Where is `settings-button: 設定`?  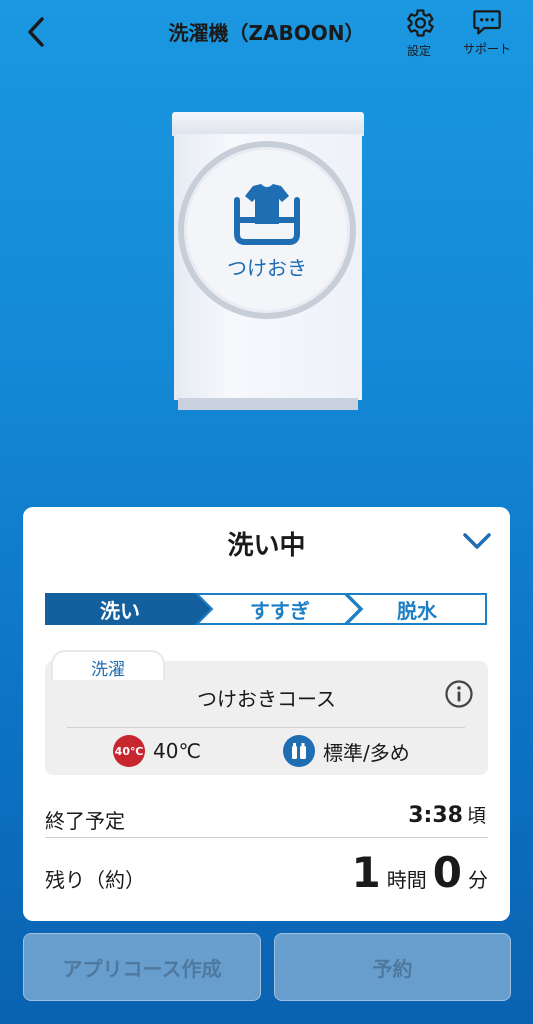
settings-button: 設定 is located at coordinates (419, 32).